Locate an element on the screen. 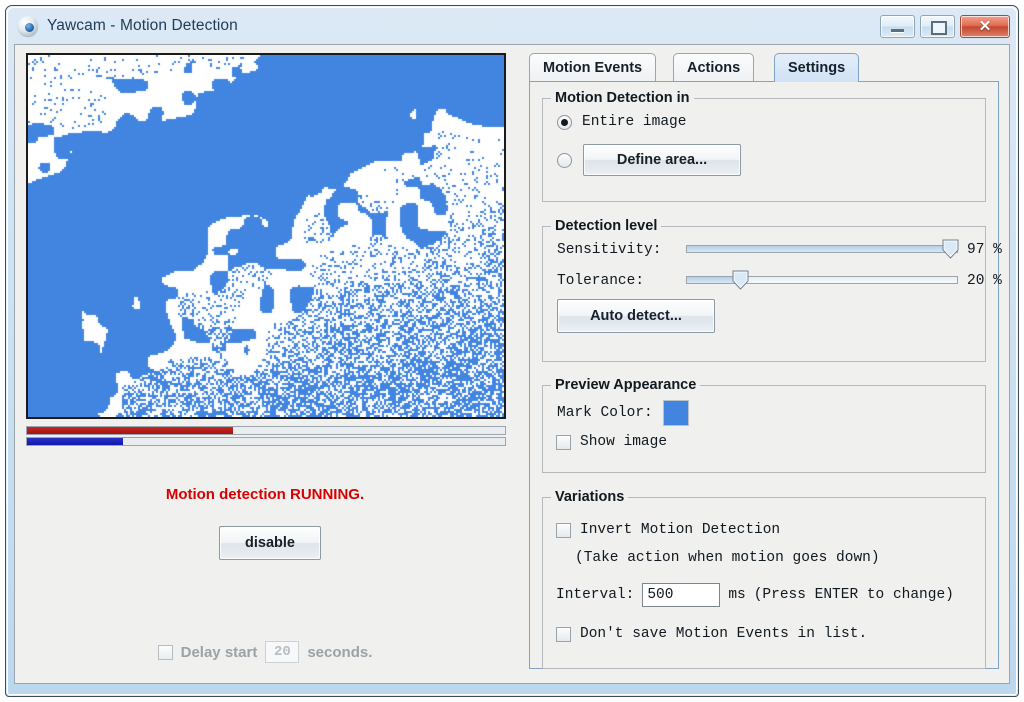 The height and width of the screenshot is (702, 1024). group-variations-title: Variations is located at coordinates (590, 497).